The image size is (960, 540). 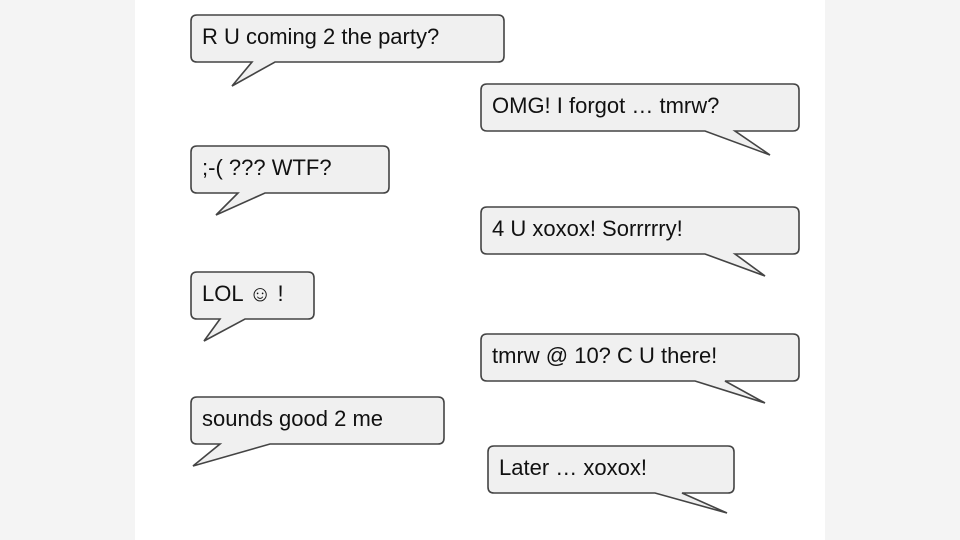 I want to click on speech-bubble-left: R U coming 2 the party?, so click(x=347, y=50).